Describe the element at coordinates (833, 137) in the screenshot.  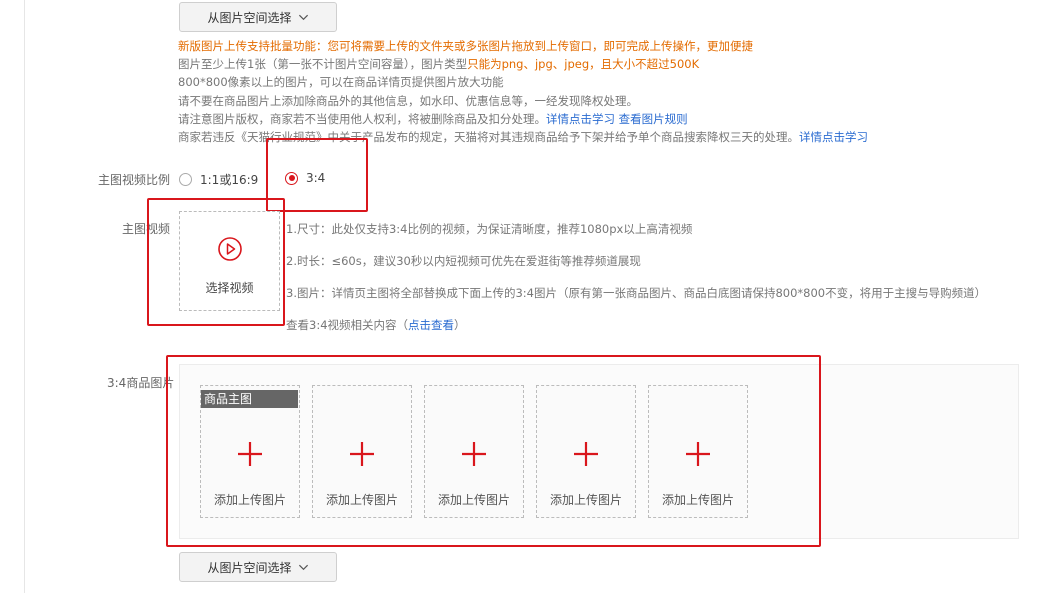
I see `learn-more-link-2: 详情点击学习` at that location.